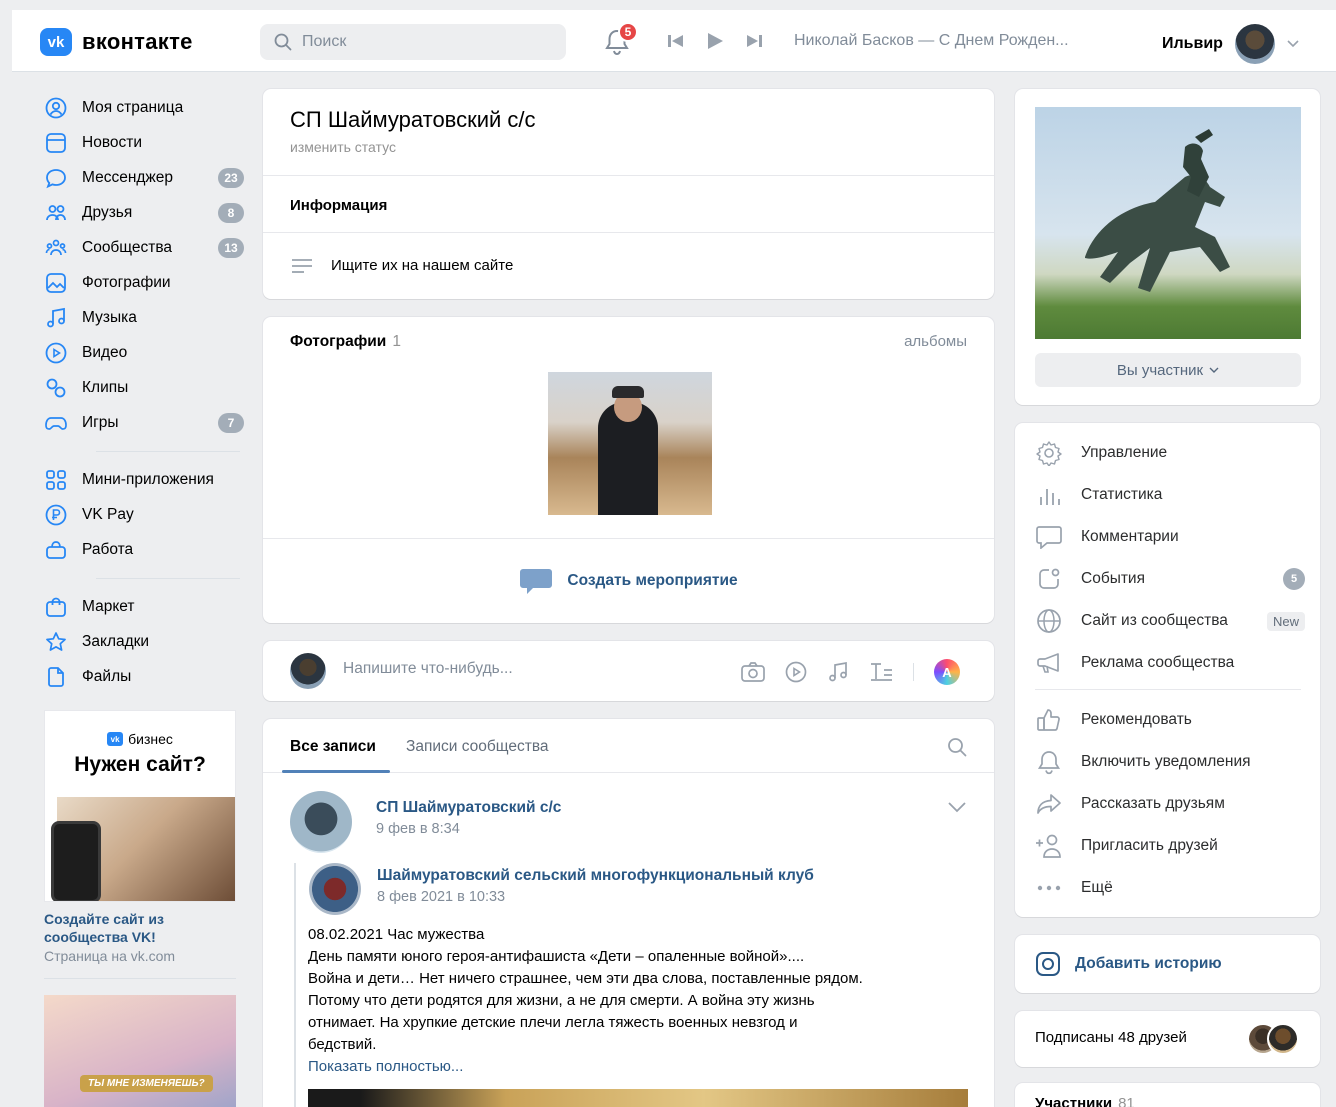 The image size is (1336, 1107). I want to click on shopping-bag-icon, so click(56, 607).